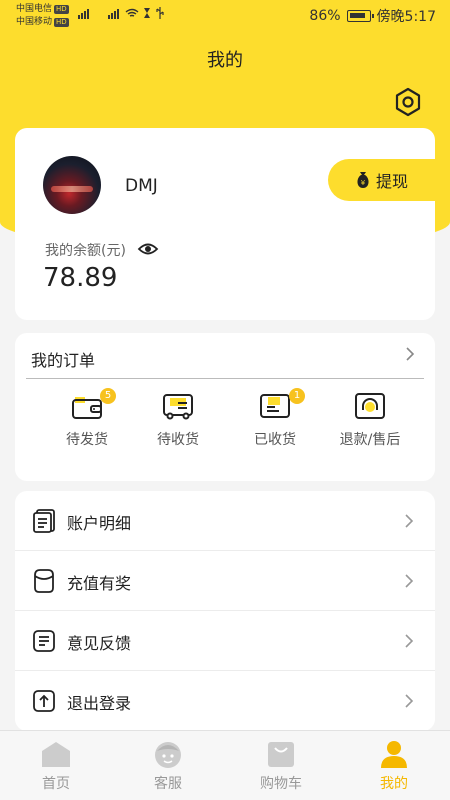 The width and height of the screenshot is (450, 800). Describe the element at coordinates (275, 440) in the screenshot. I see `order-label: 已收货` at that location.